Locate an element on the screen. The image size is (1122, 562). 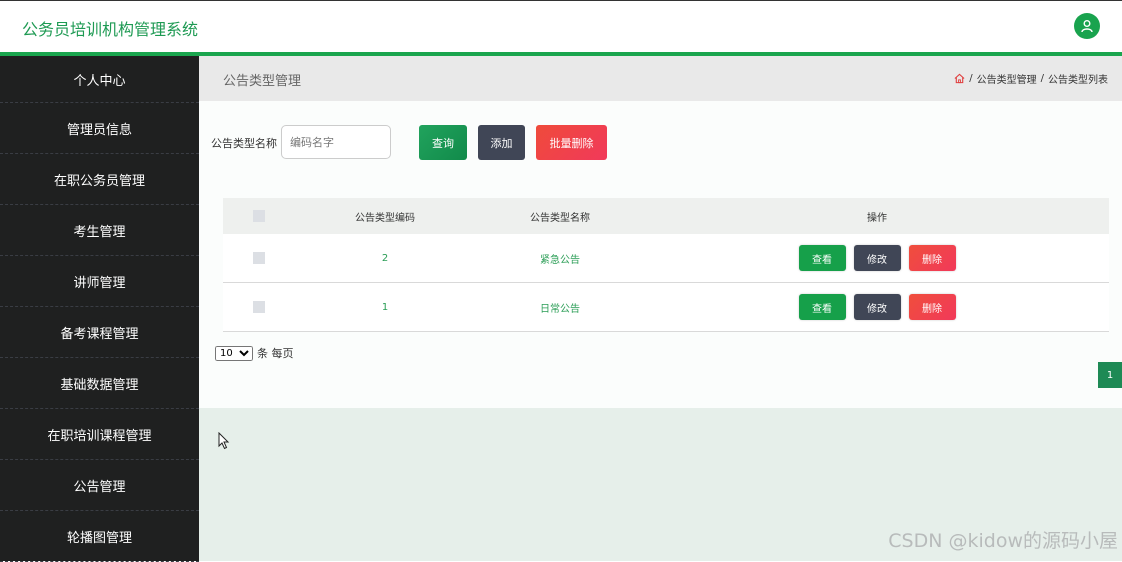
sidebar-item-training-courses: 在职培训课程管理 is located at coordinates (99, 434).